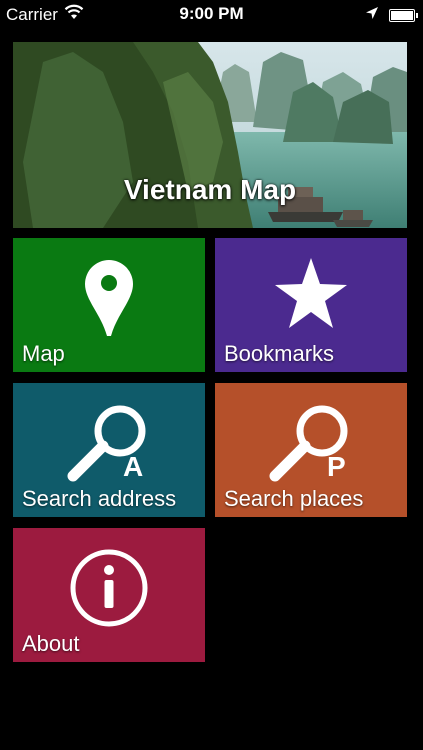  I want to click on letter-a-glyph: A, so click(133, 466).